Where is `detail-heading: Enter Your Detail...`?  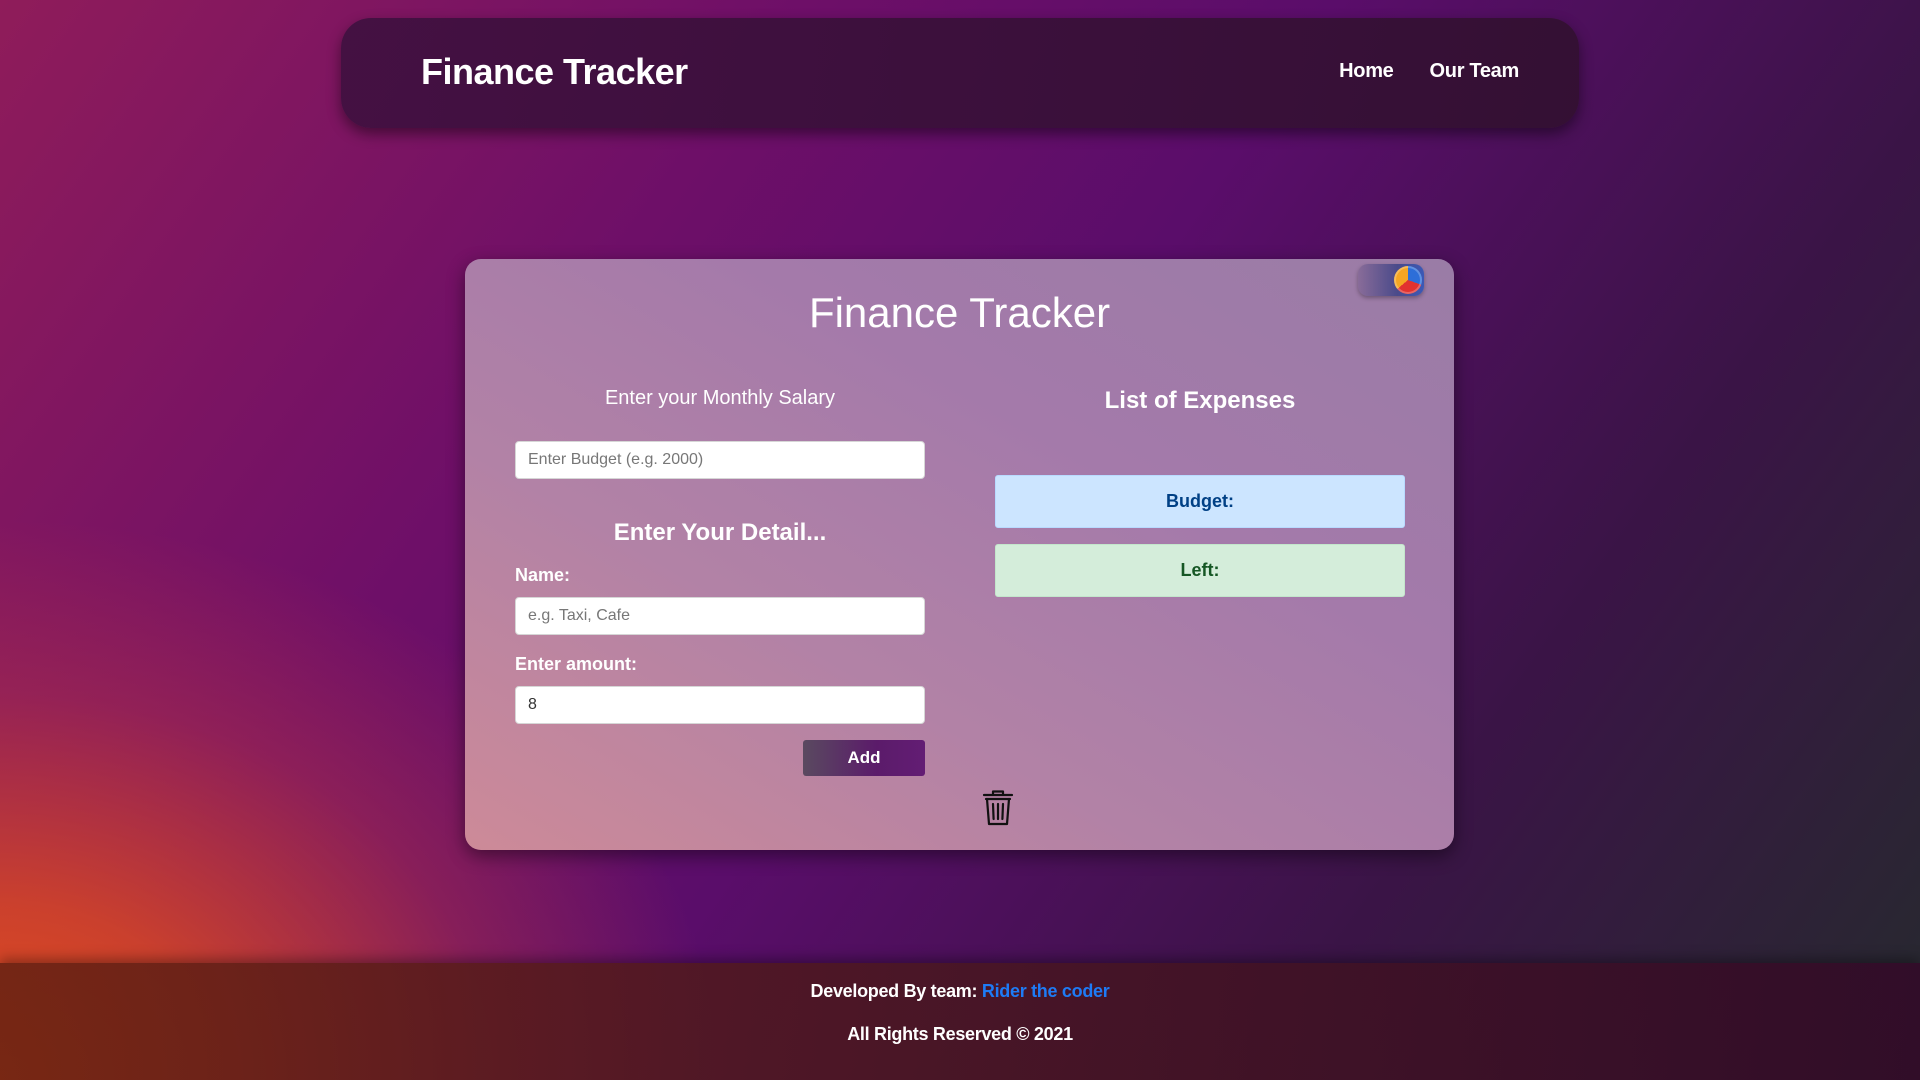 detail-heading: Enter Your Detail... is located at coordinates (720, 532).